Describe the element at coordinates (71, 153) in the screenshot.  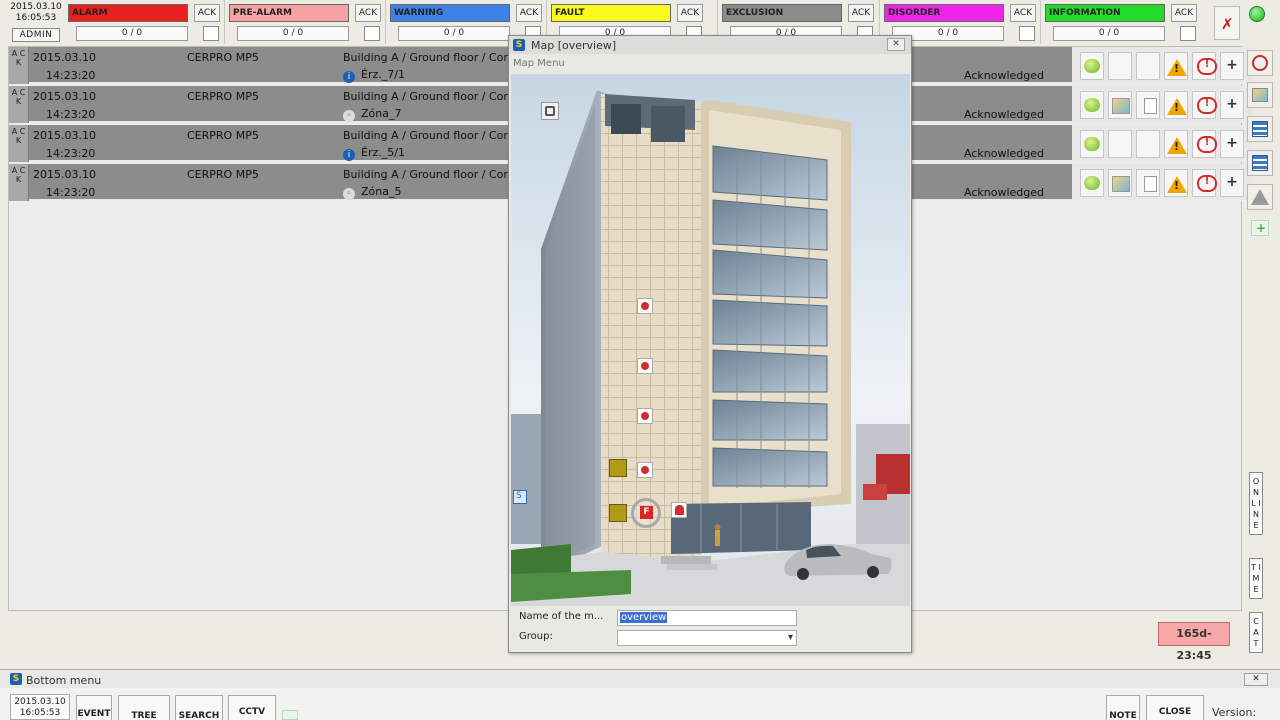
I see `event-time: 14:23:20` at that location.